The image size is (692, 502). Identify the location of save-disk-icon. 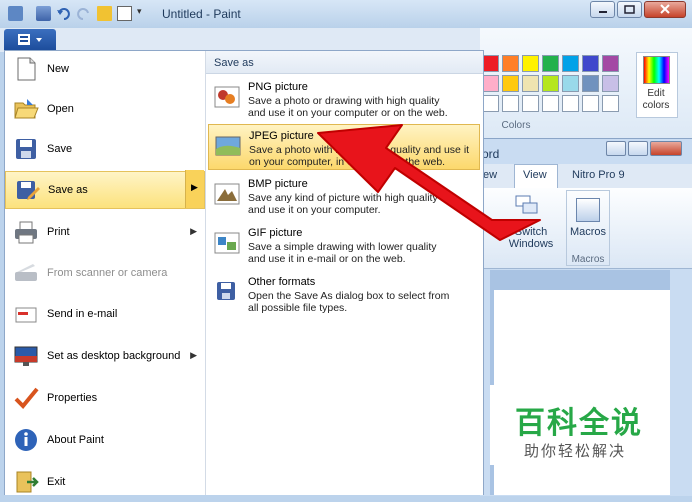
(26, 149).